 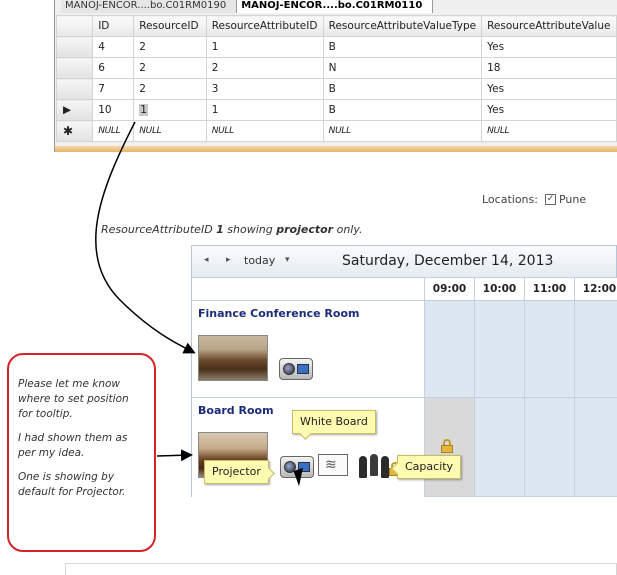 What do you see at coordinates (174, 455) in the screenshot?
I see `arrow-callout-to-board-room` at bounding box center [174, 455].